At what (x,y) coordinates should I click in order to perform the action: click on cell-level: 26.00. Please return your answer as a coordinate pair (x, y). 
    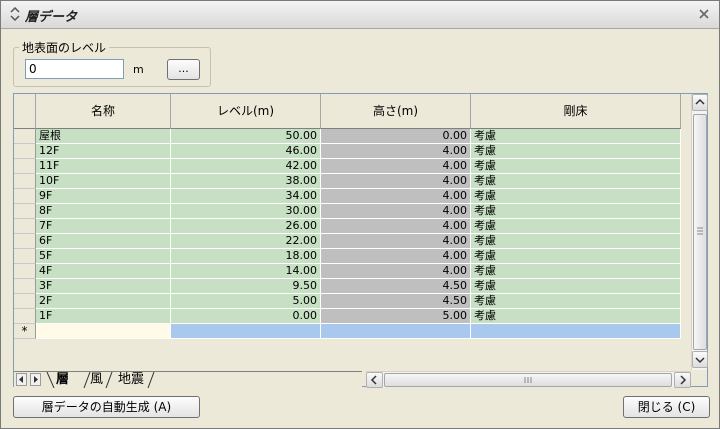
    Looking at the image, I should click on (246, 226).